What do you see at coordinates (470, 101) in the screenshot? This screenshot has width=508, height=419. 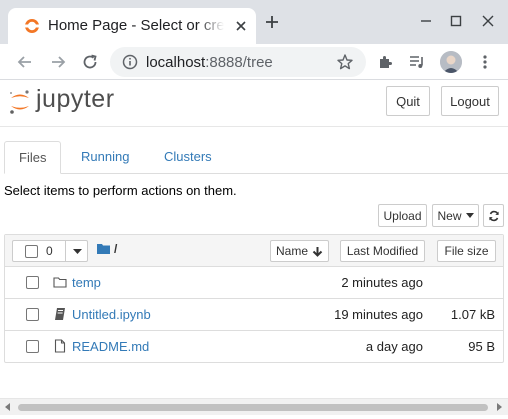 I see `logout-button: Logout` at bounding box center [470, 101].